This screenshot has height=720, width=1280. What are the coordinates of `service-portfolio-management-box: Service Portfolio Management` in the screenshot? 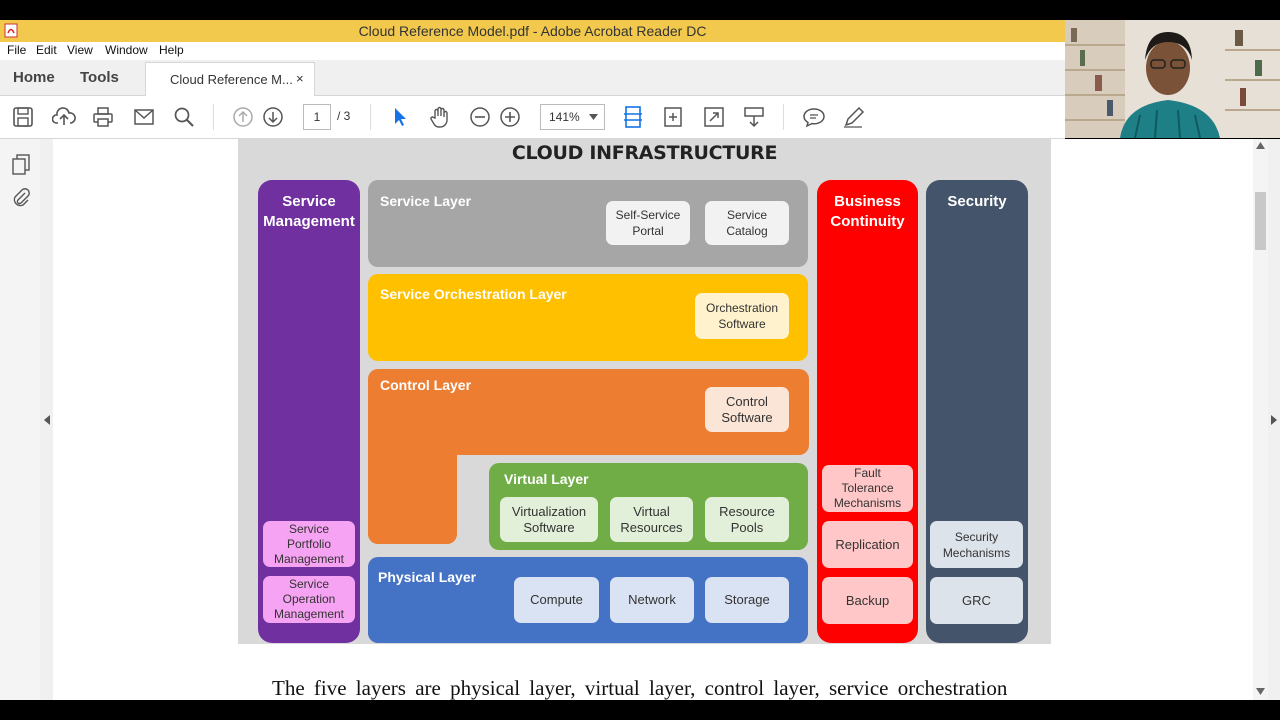 It's located at (309, 544).